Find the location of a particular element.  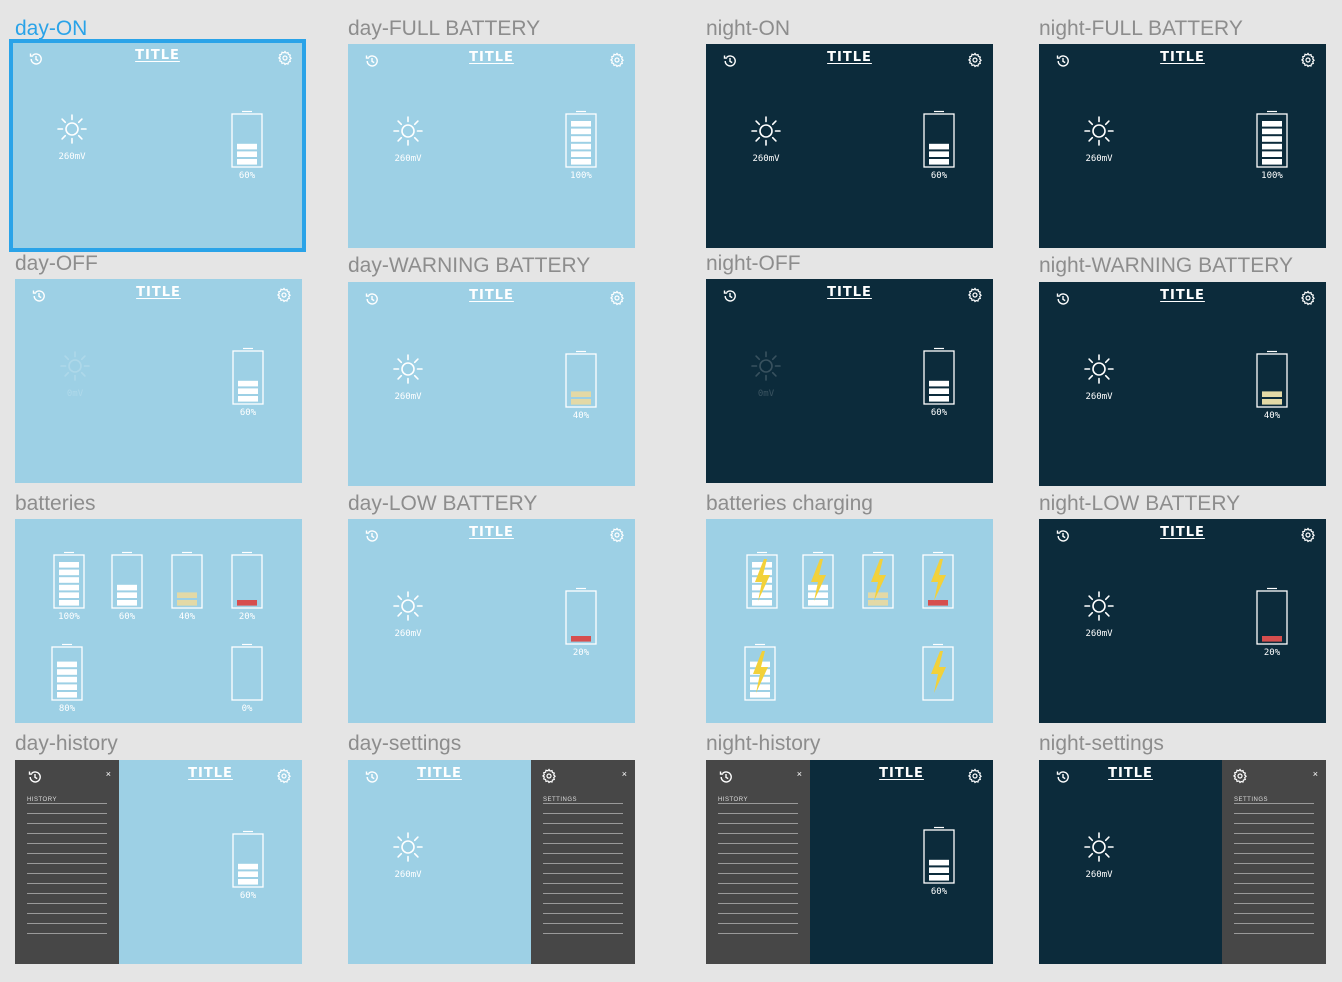

frame-label-batteries: batteries is located at coordinates (55, 503).